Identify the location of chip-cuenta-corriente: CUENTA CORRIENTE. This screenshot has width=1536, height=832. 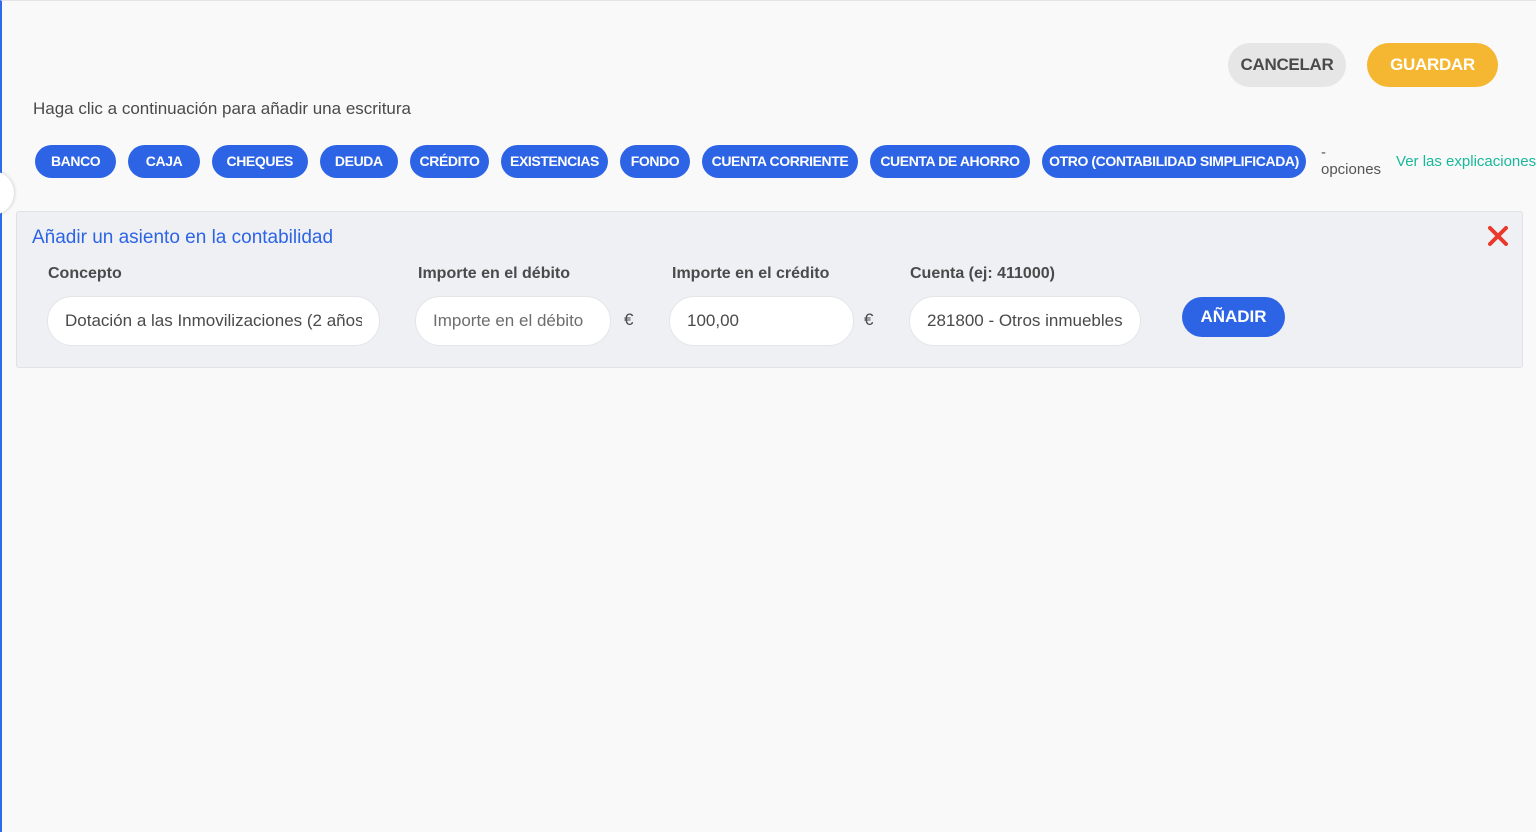
(780, 161).